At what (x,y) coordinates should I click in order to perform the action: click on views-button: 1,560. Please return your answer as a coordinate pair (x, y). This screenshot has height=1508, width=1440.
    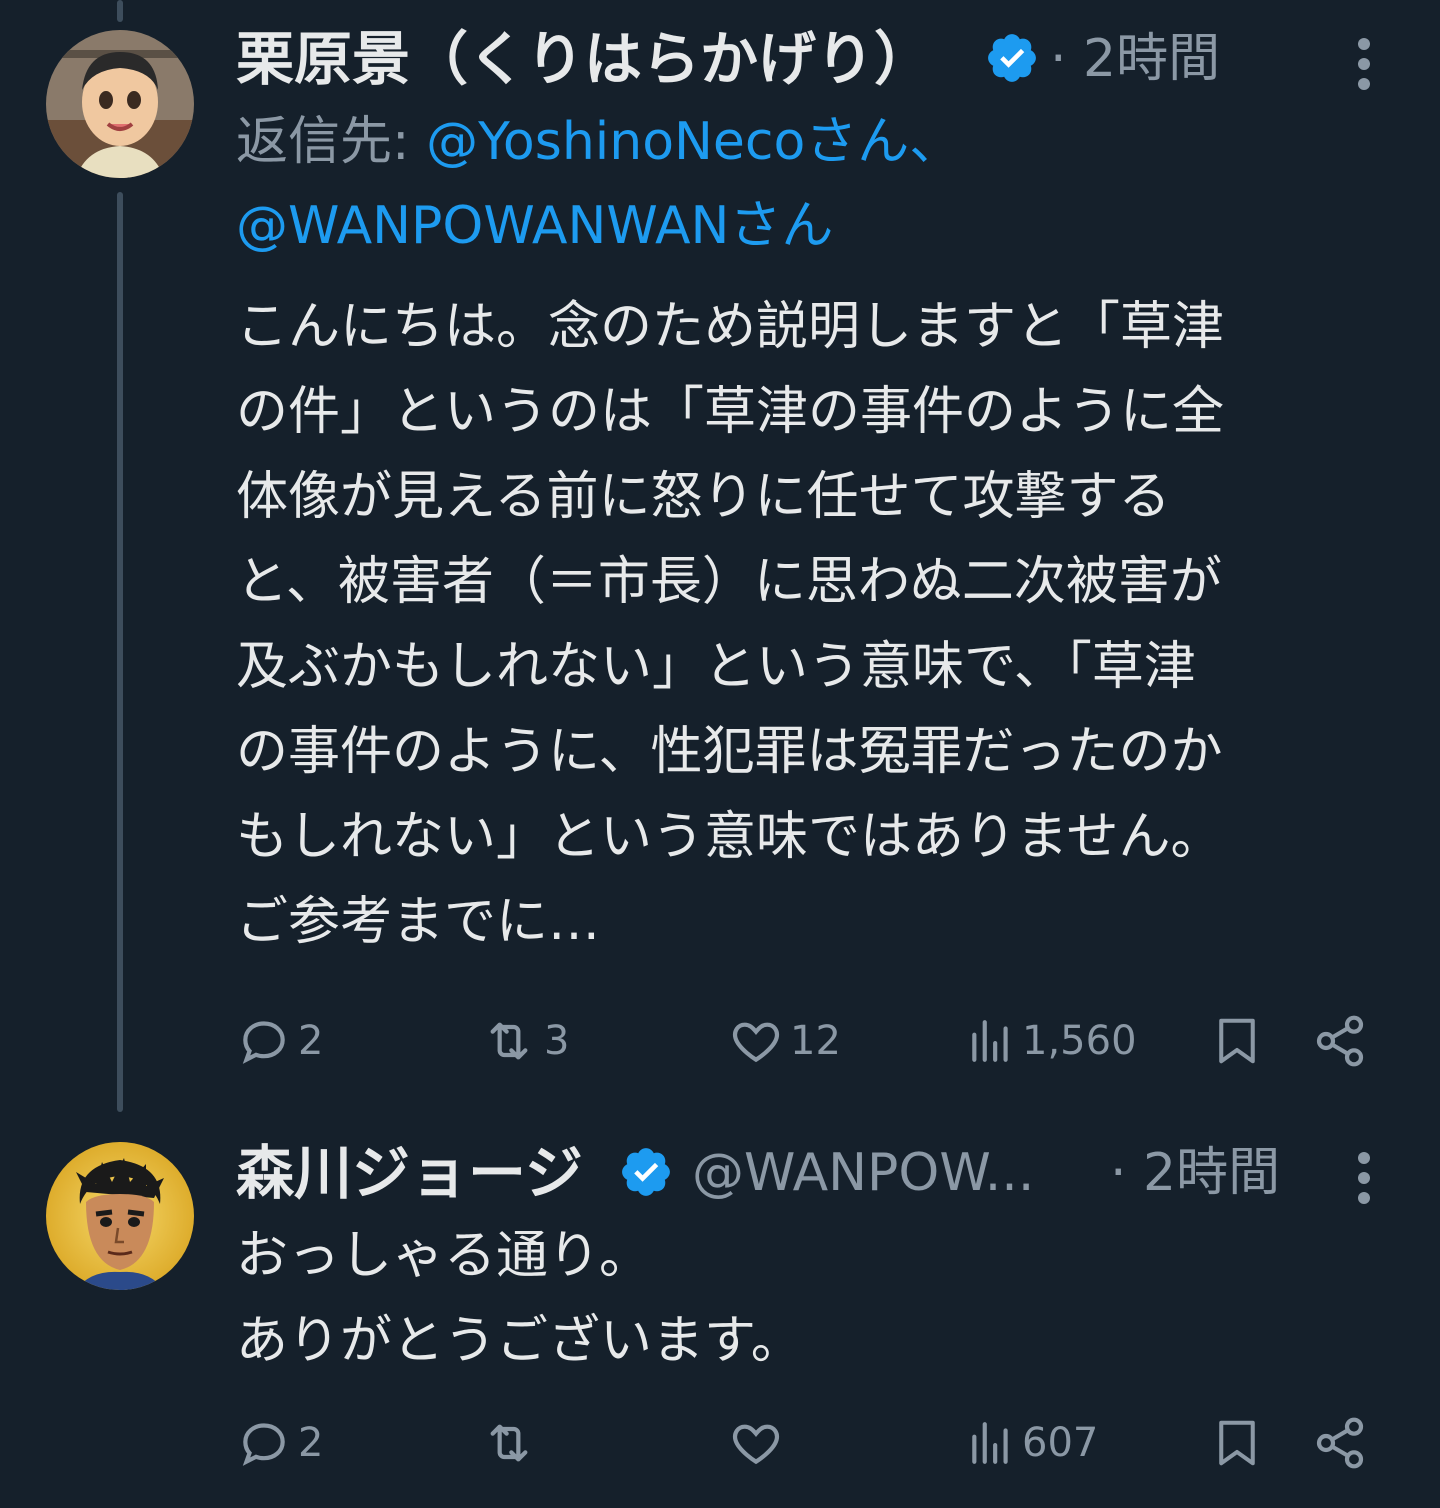
    Looking at the image, I should click on (1051, 1041).